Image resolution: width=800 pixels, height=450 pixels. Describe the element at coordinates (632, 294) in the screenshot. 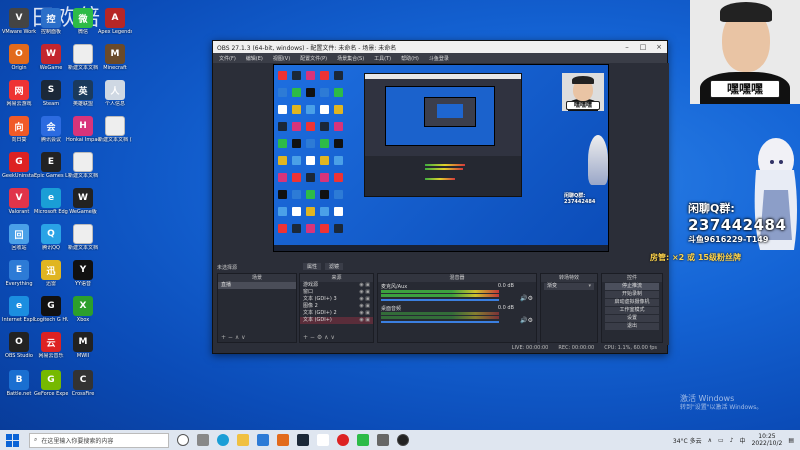

I see `start-recording-button: 开始录制` at that location.